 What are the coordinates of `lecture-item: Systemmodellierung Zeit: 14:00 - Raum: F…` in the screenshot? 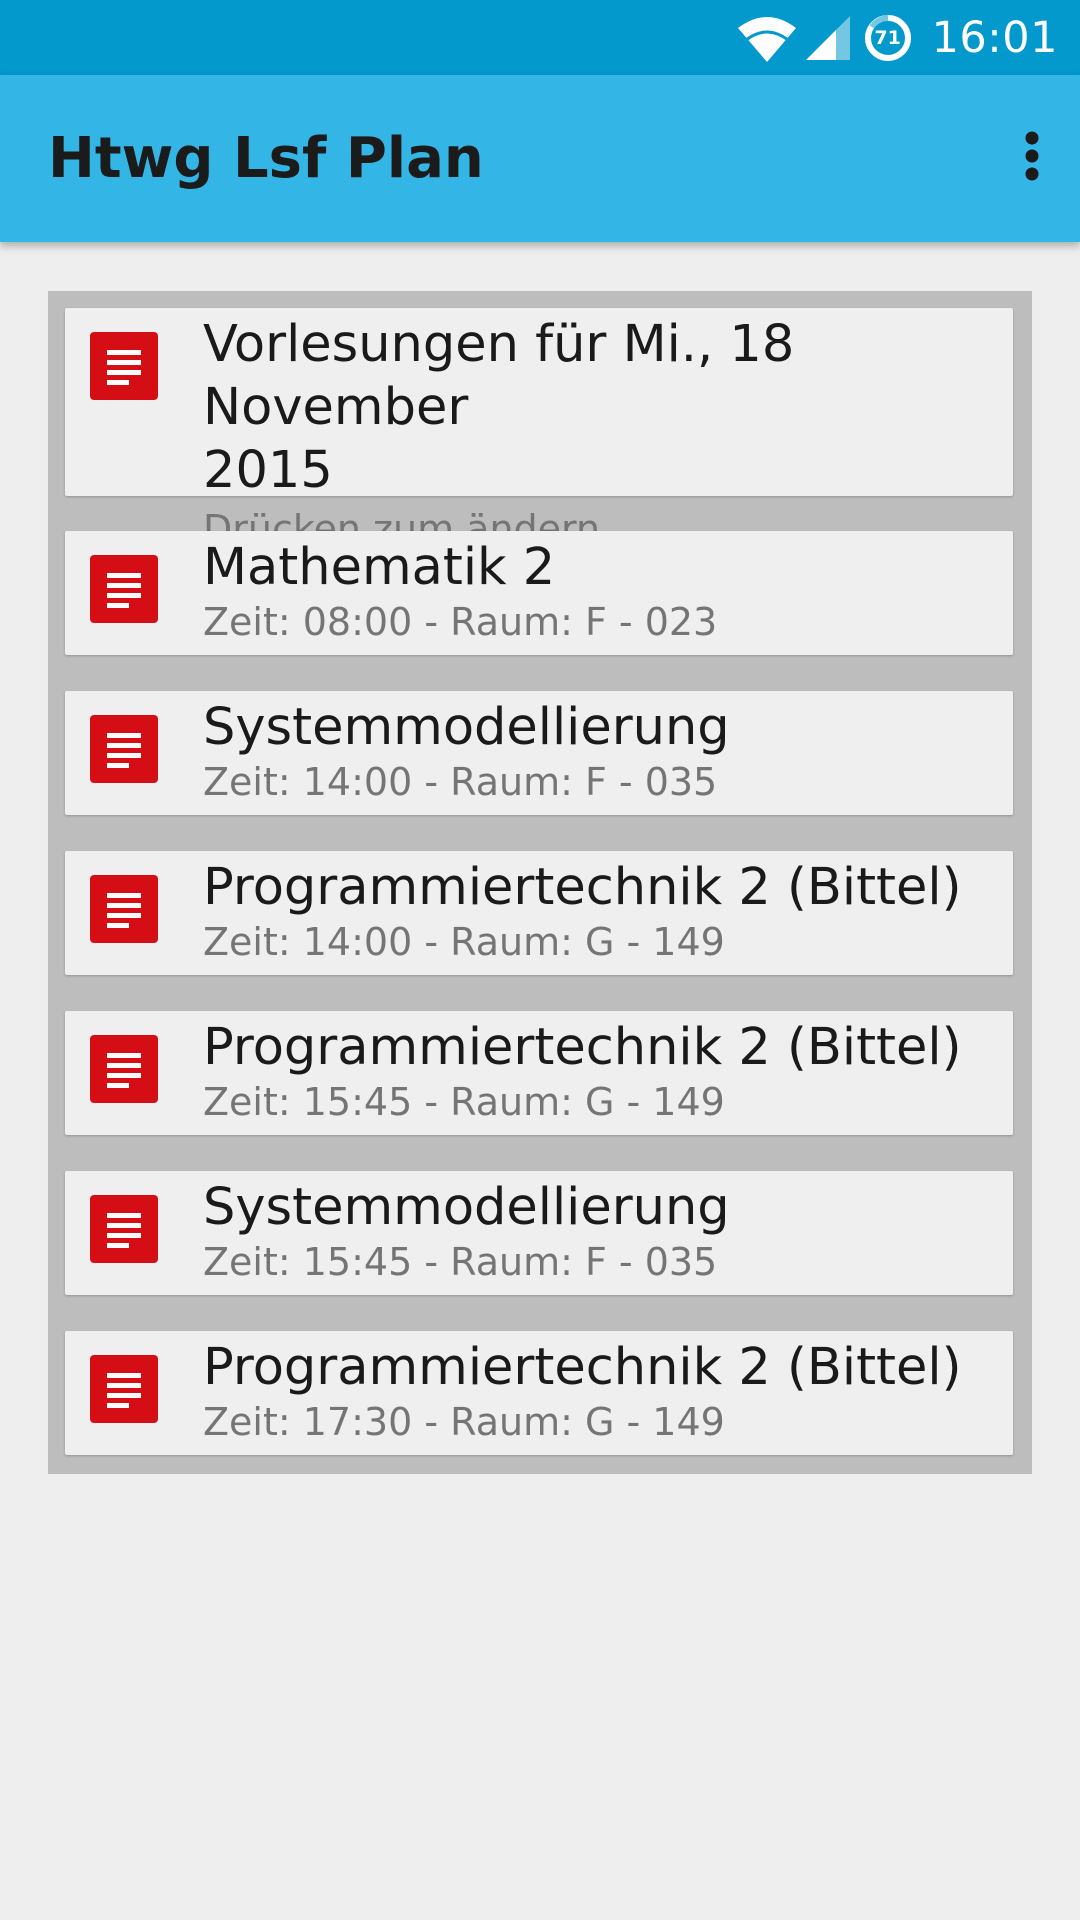 It's located at (539, 753).